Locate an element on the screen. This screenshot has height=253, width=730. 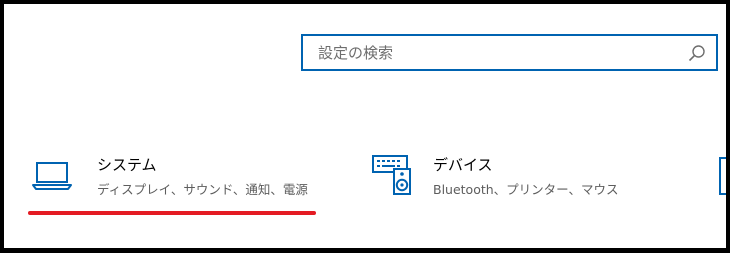
category-system-description: ディスプレイ、サウンド、通知、電源 is located at coordinates (202, 189).